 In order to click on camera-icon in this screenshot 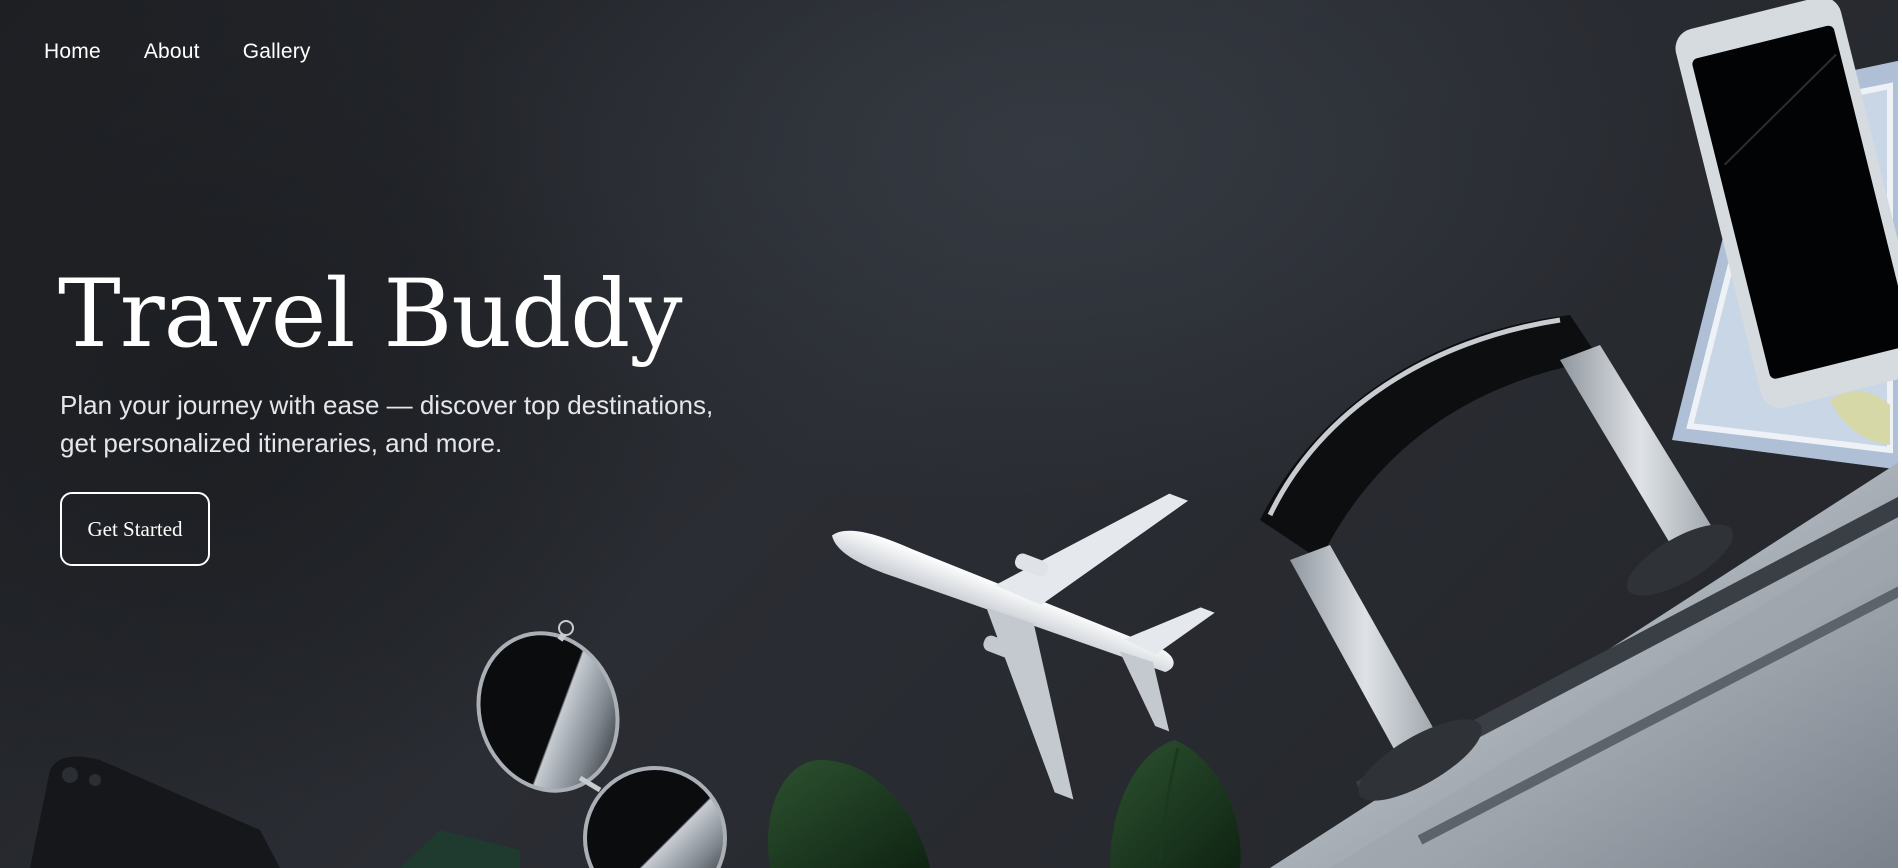, I will do `click(155, 812)`.